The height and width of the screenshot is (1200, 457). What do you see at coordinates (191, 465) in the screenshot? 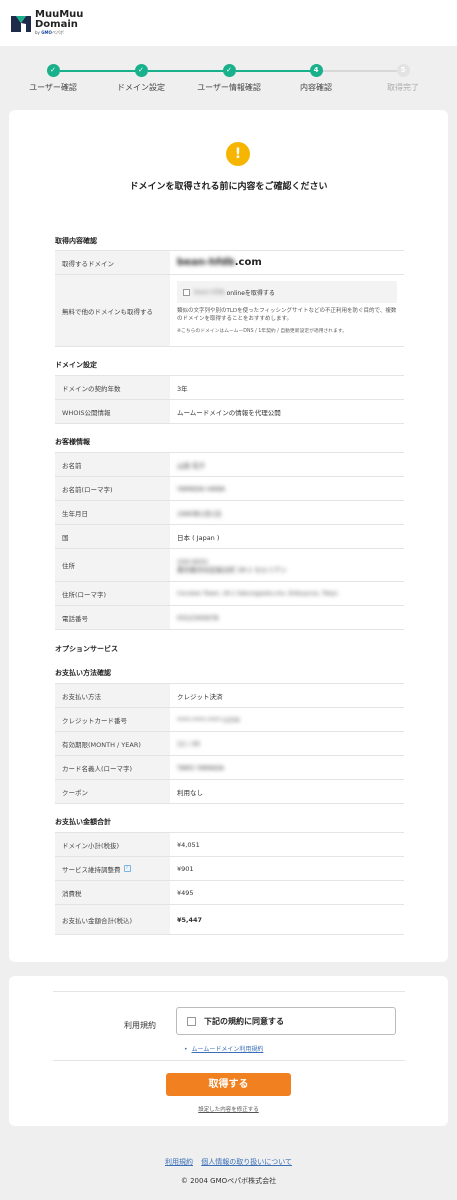
I see `row-value: 山田 花子` at bounding box center [191, 465].